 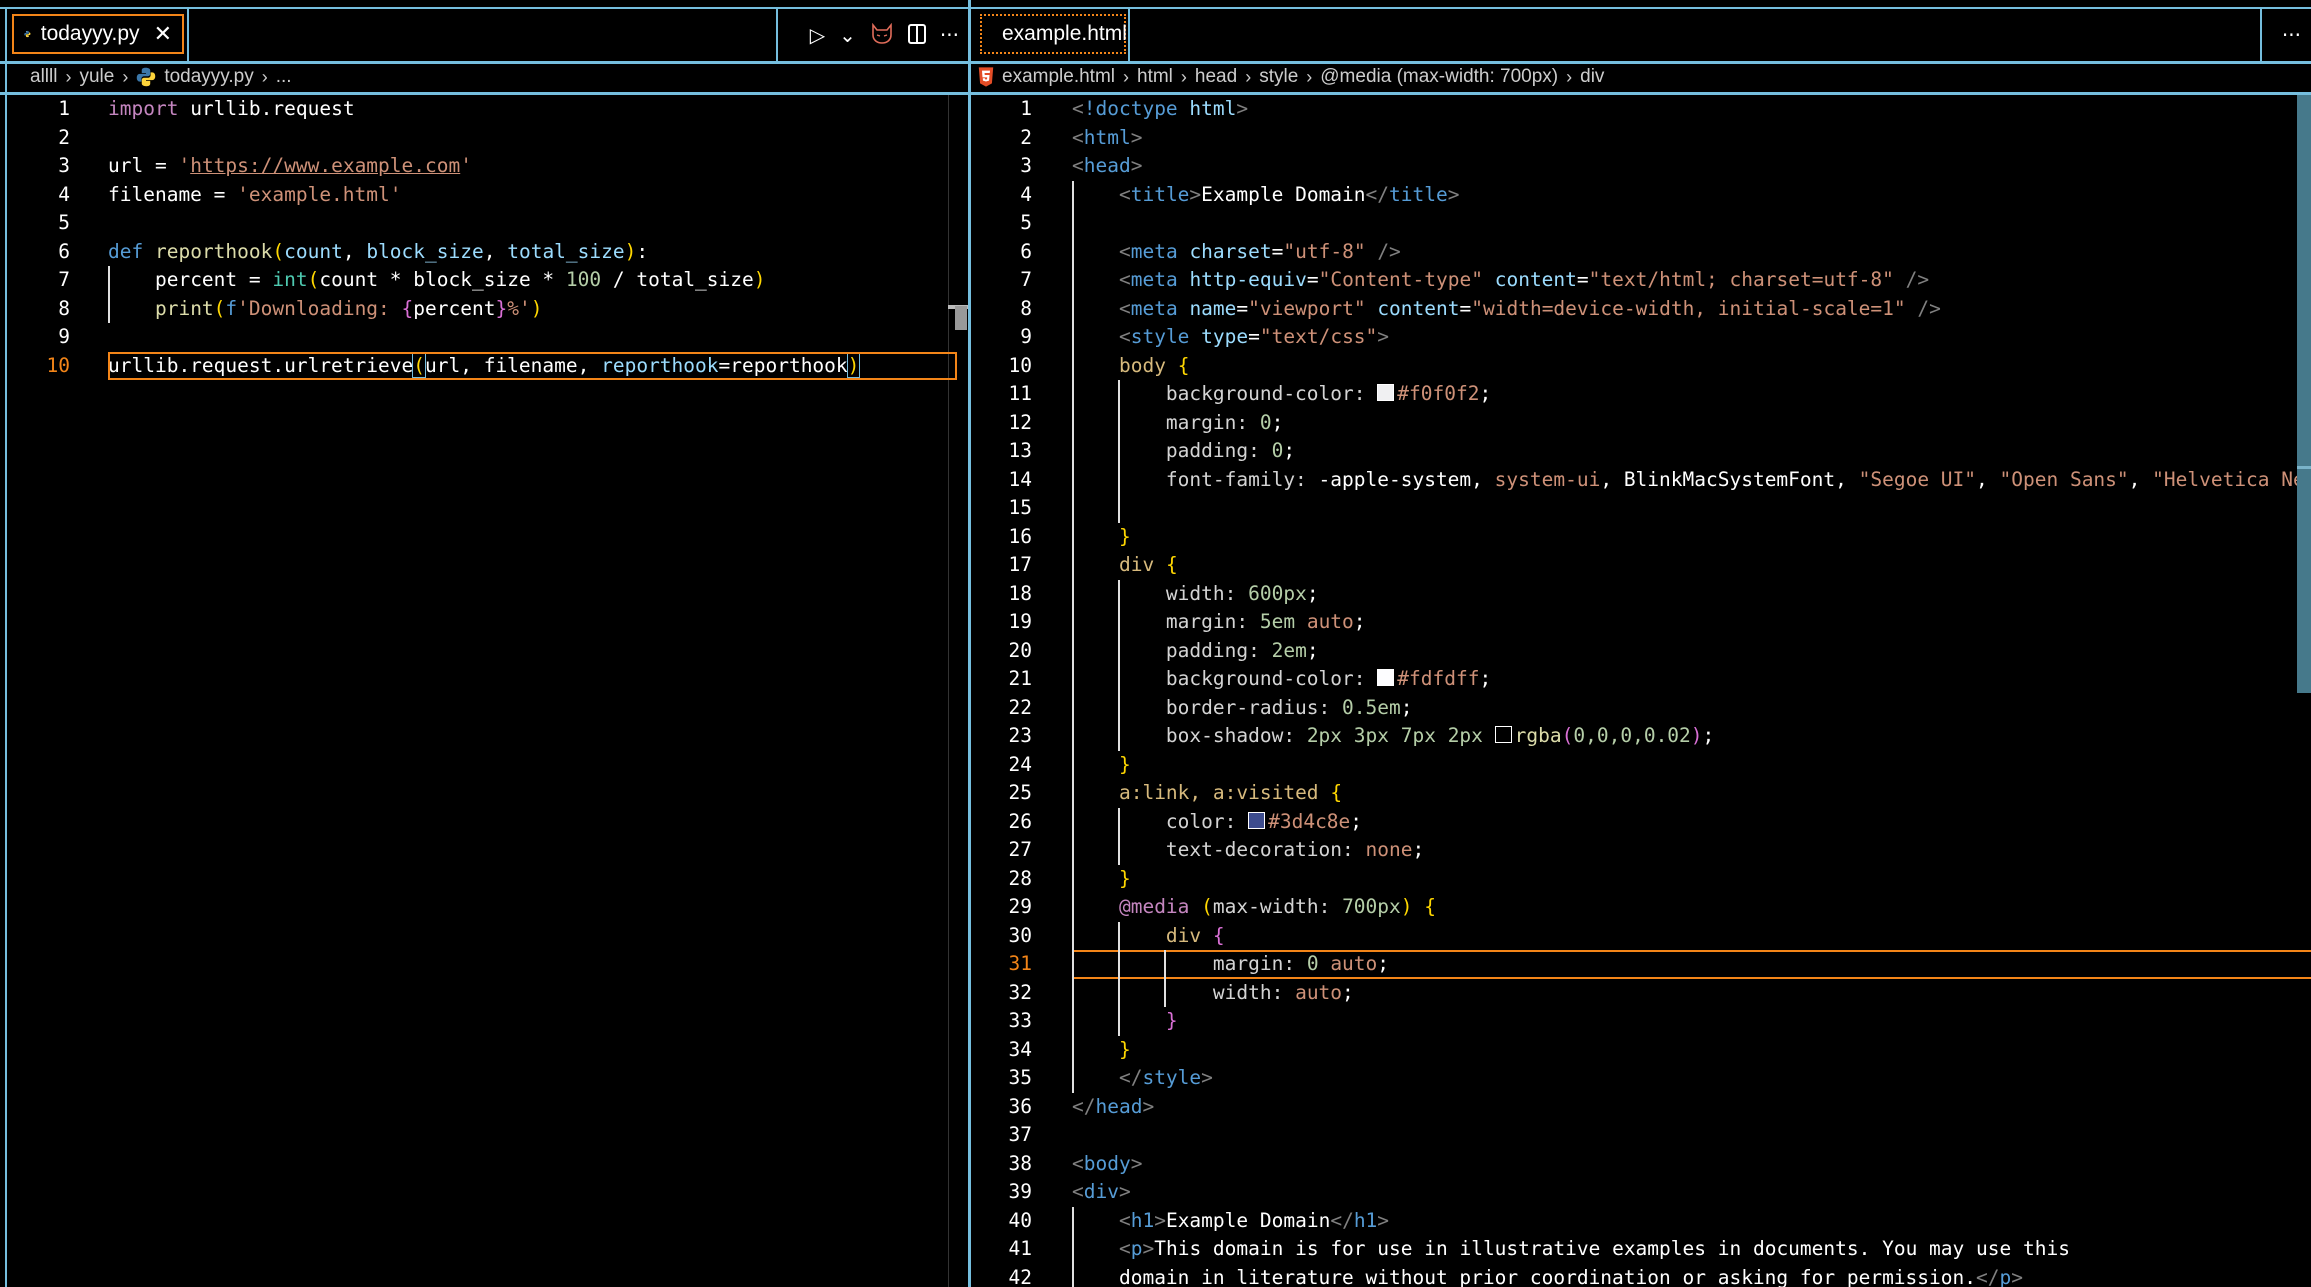 I want to click on code-line: 4 filename = 'example.html', so click(x=484, y=195).